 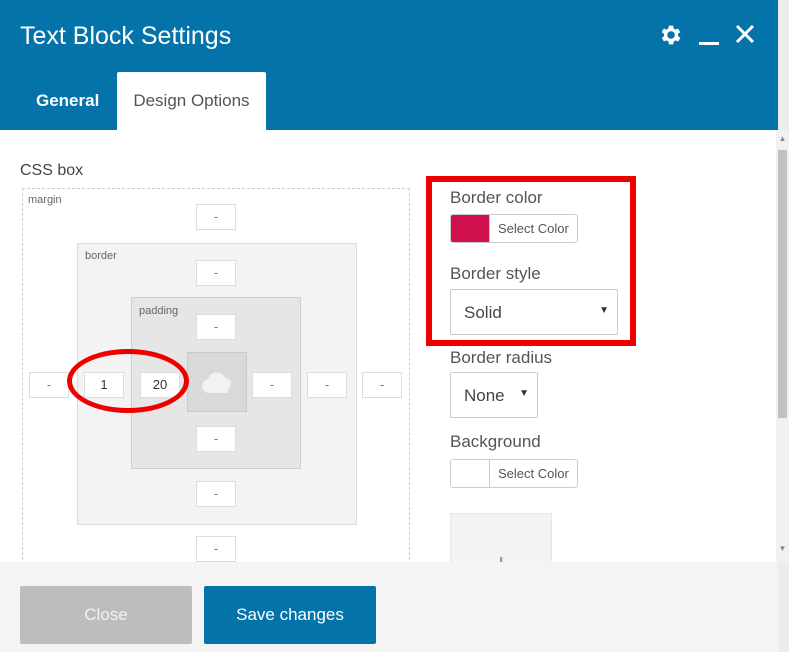 What do you see at coordinates (290, 615) in the screenshot?
I see `save-changes-button: Save changes` at bounding box center [290, 615].